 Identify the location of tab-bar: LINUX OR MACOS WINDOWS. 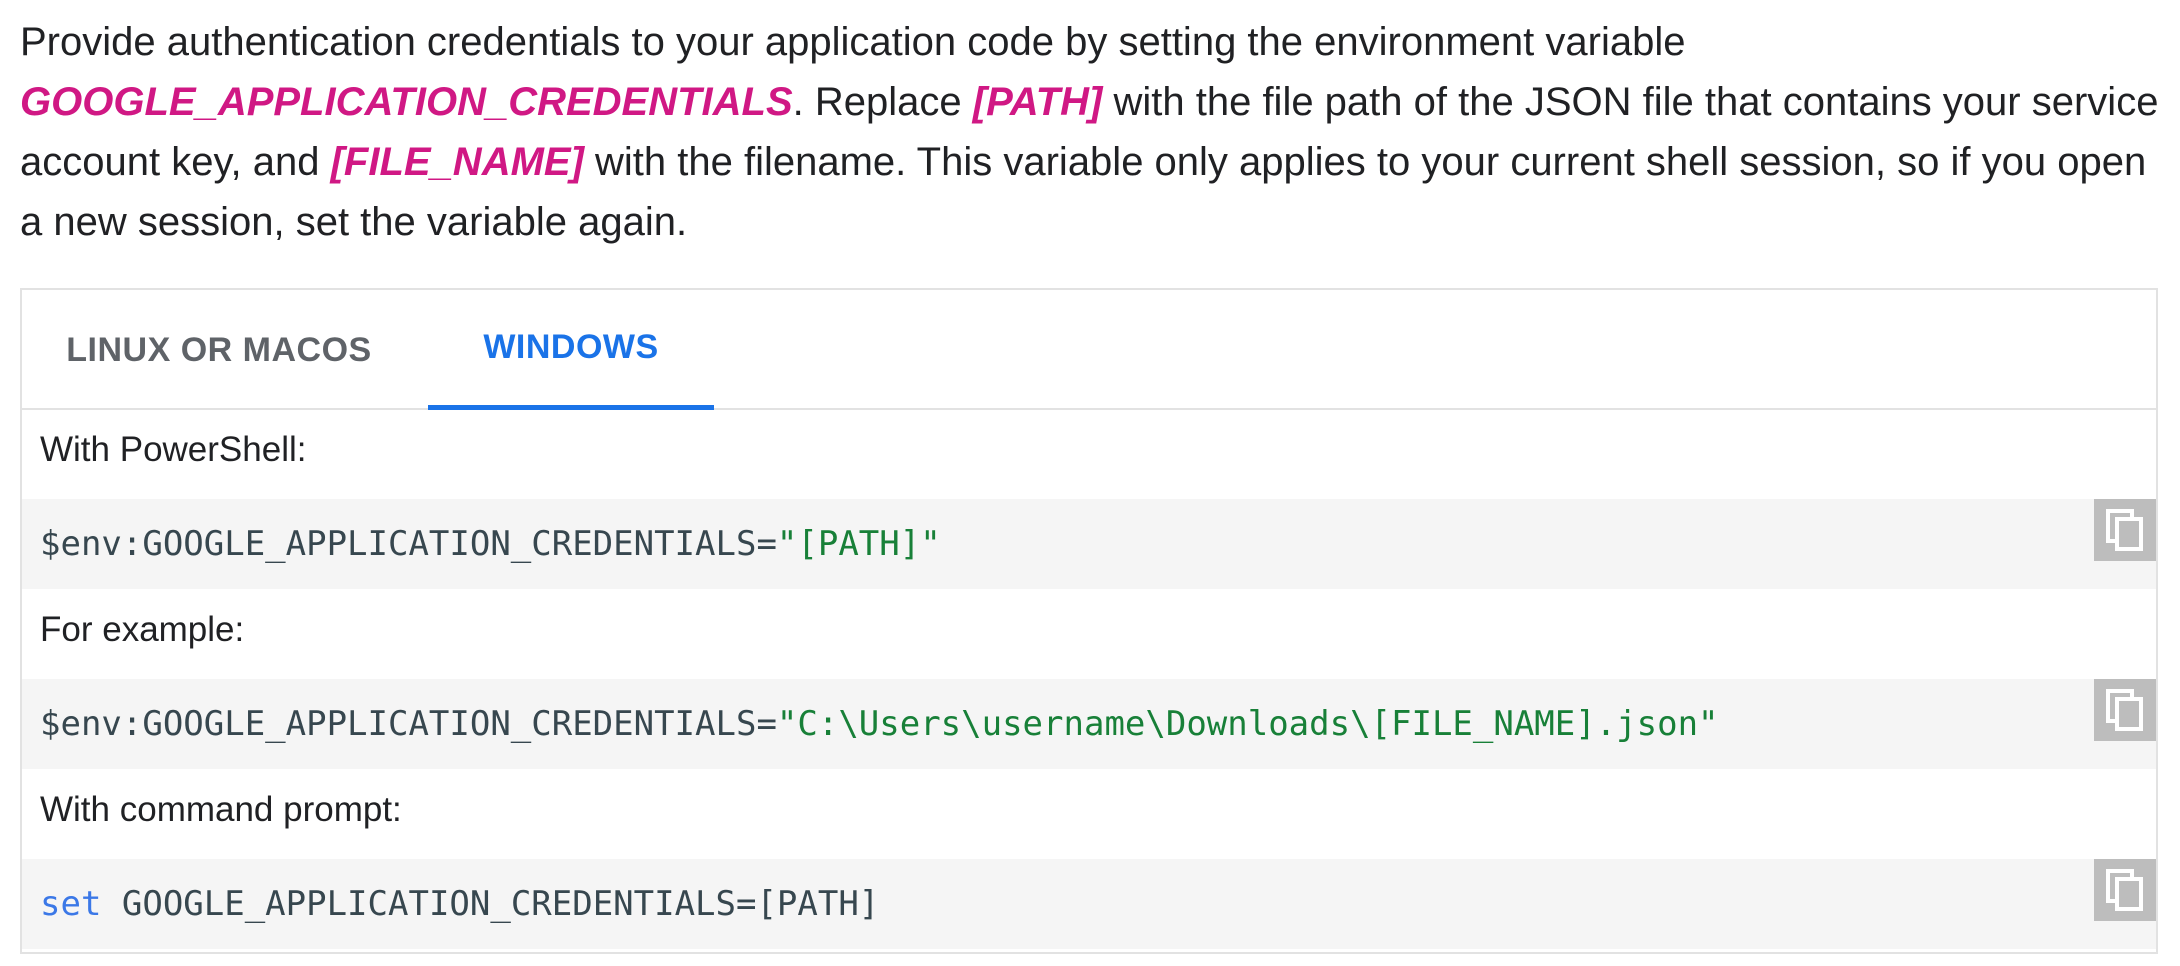
(1089, 350).